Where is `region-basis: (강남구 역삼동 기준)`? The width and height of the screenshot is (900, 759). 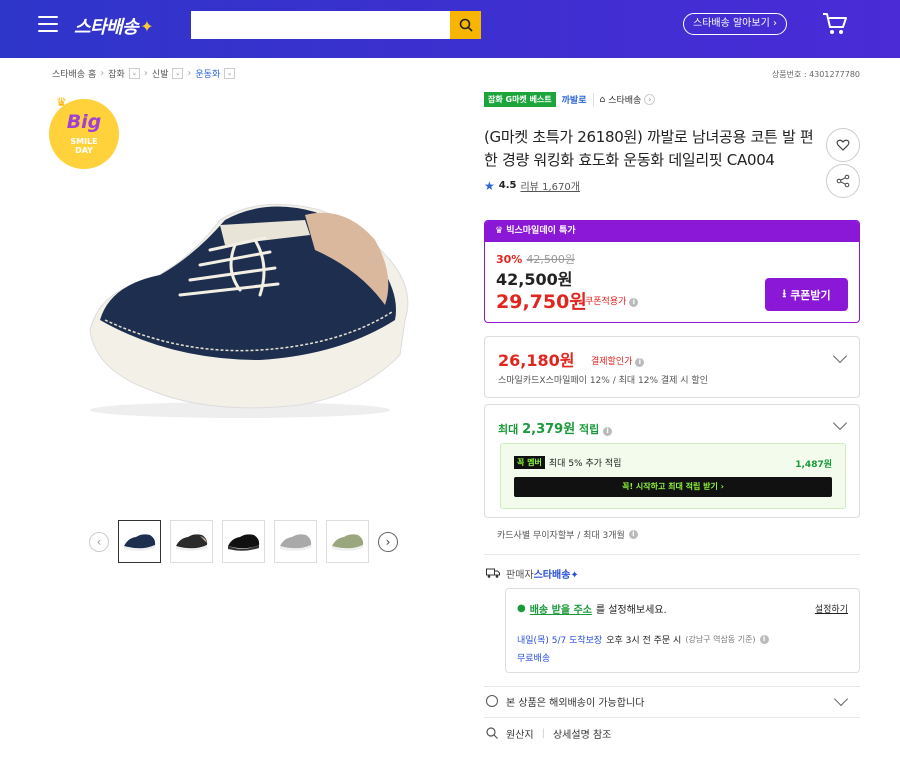 region-basis: (강남구 역삼동 기준) is located at coordinates (720, 639).